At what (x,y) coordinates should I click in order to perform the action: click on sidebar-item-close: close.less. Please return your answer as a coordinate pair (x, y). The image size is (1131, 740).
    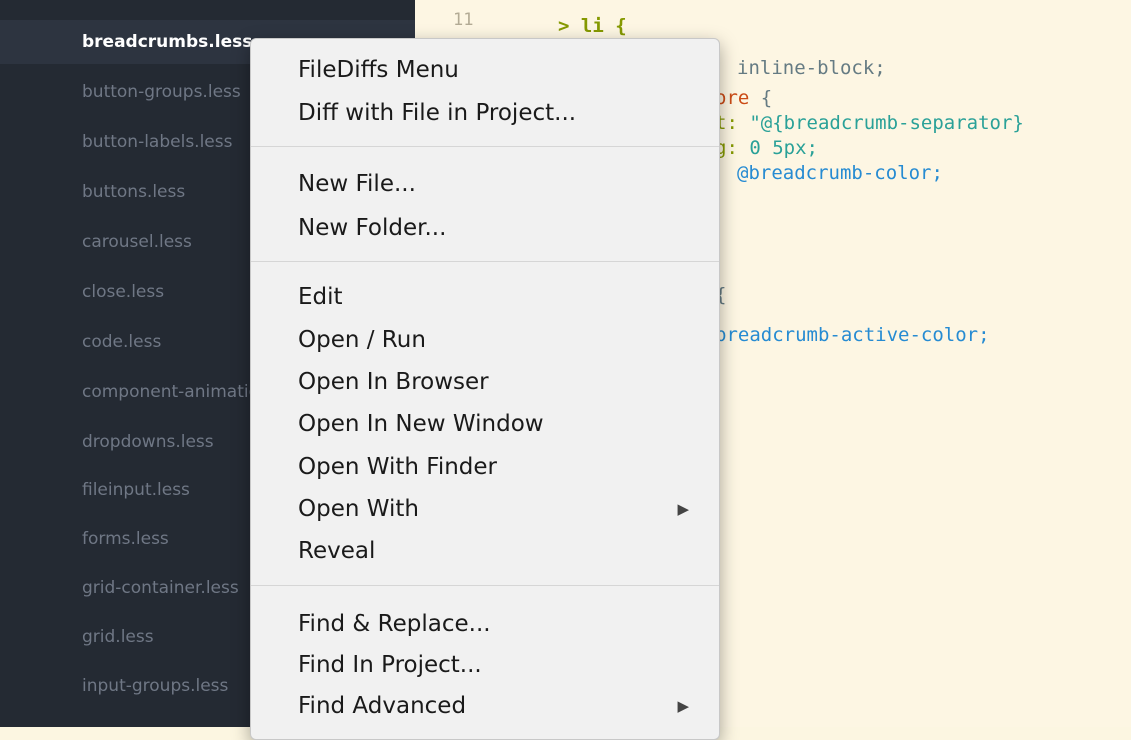
    Looking at the image, I should click on (123, 292).